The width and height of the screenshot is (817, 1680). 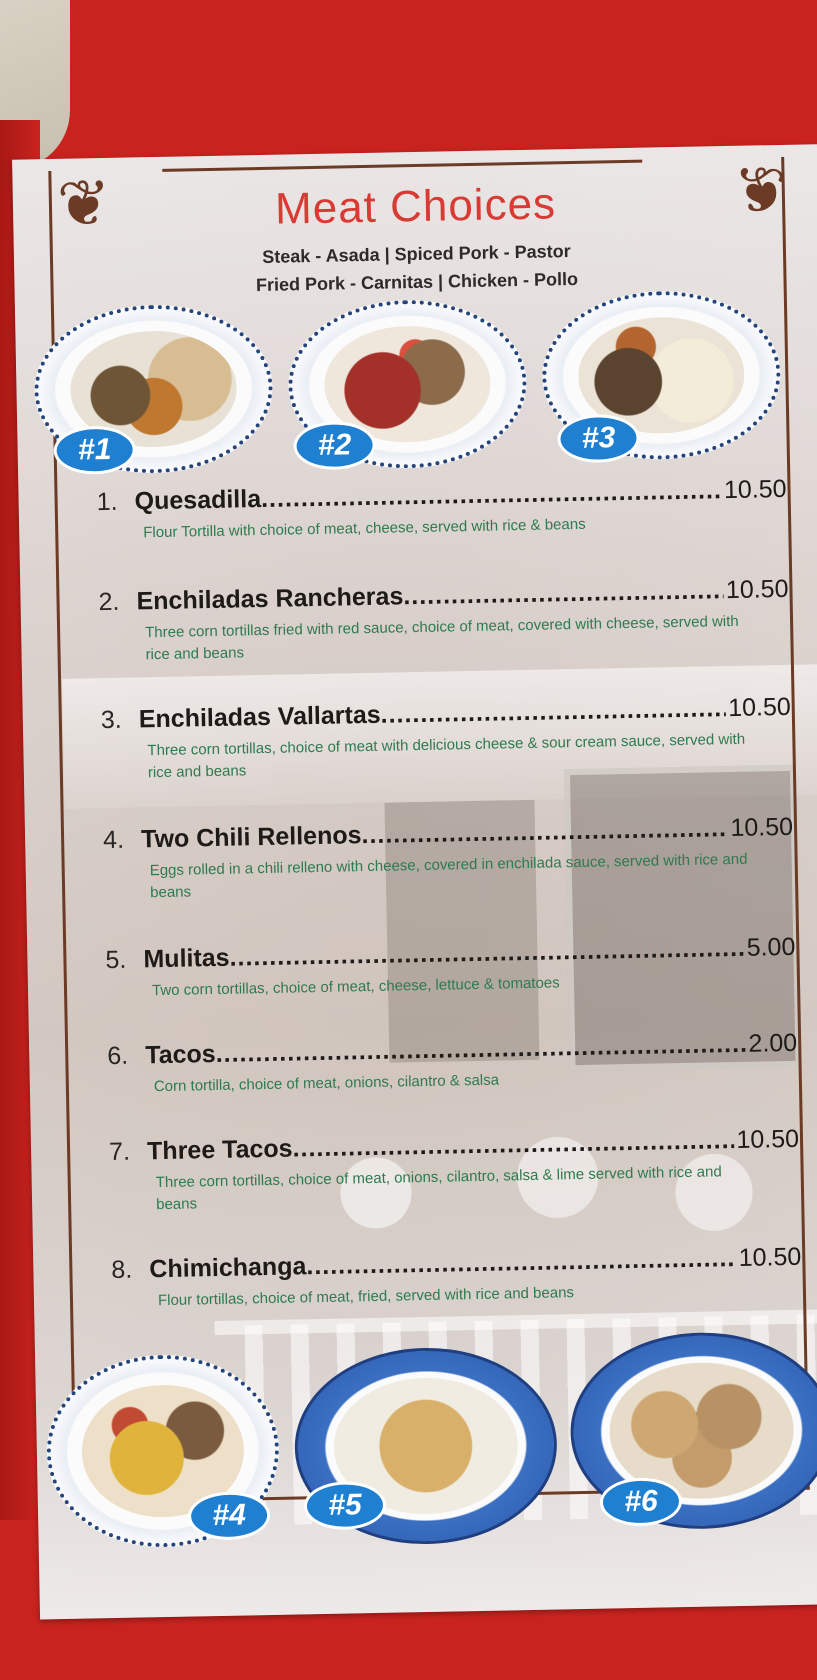 What do you see at coordinates (198, 500) in the screenshot?
I see `item-name: Quesadilla` at bounding box center [198, 500].